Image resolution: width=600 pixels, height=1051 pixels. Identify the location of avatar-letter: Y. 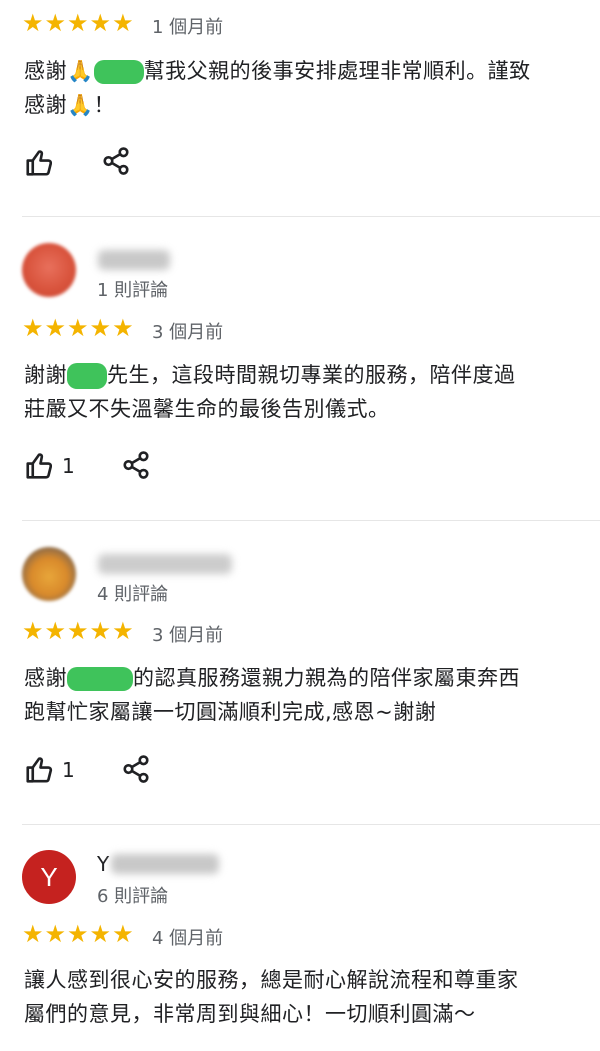
(49, 876).